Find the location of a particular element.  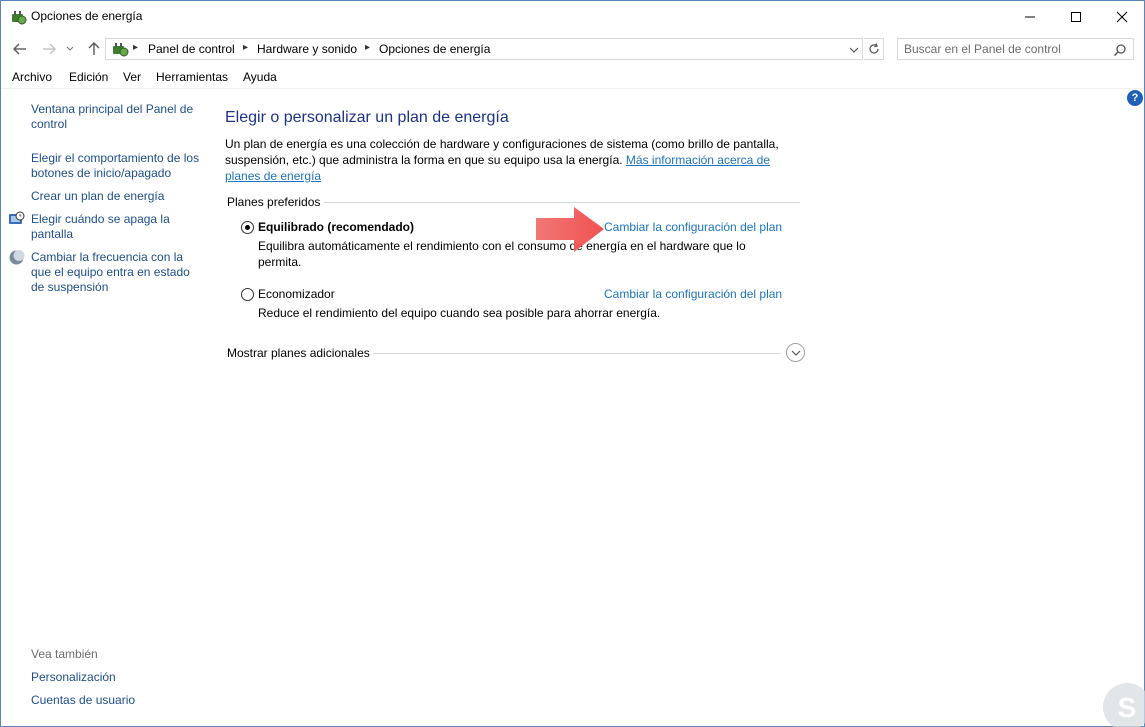

search-input is located at coordinates (1004, 49).